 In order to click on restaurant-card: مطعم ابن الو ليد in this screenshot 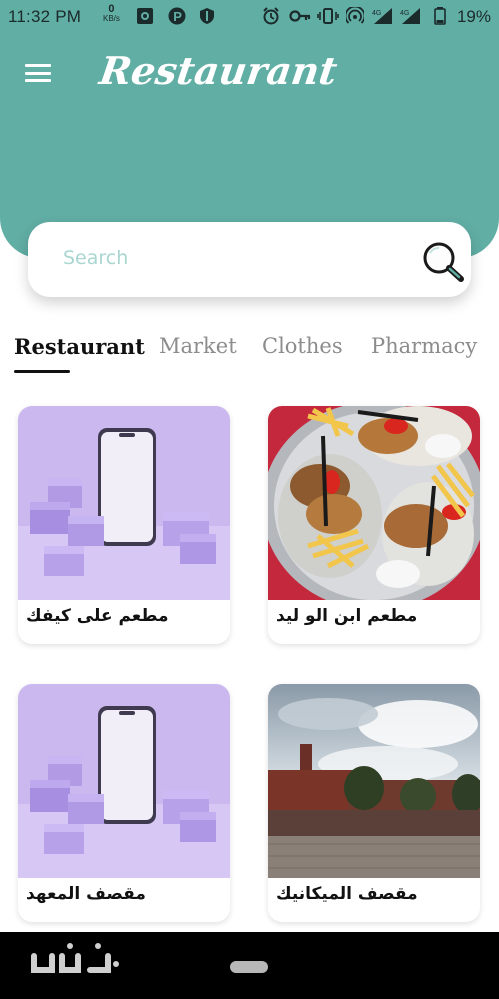, I will do `click(374, 525)`.